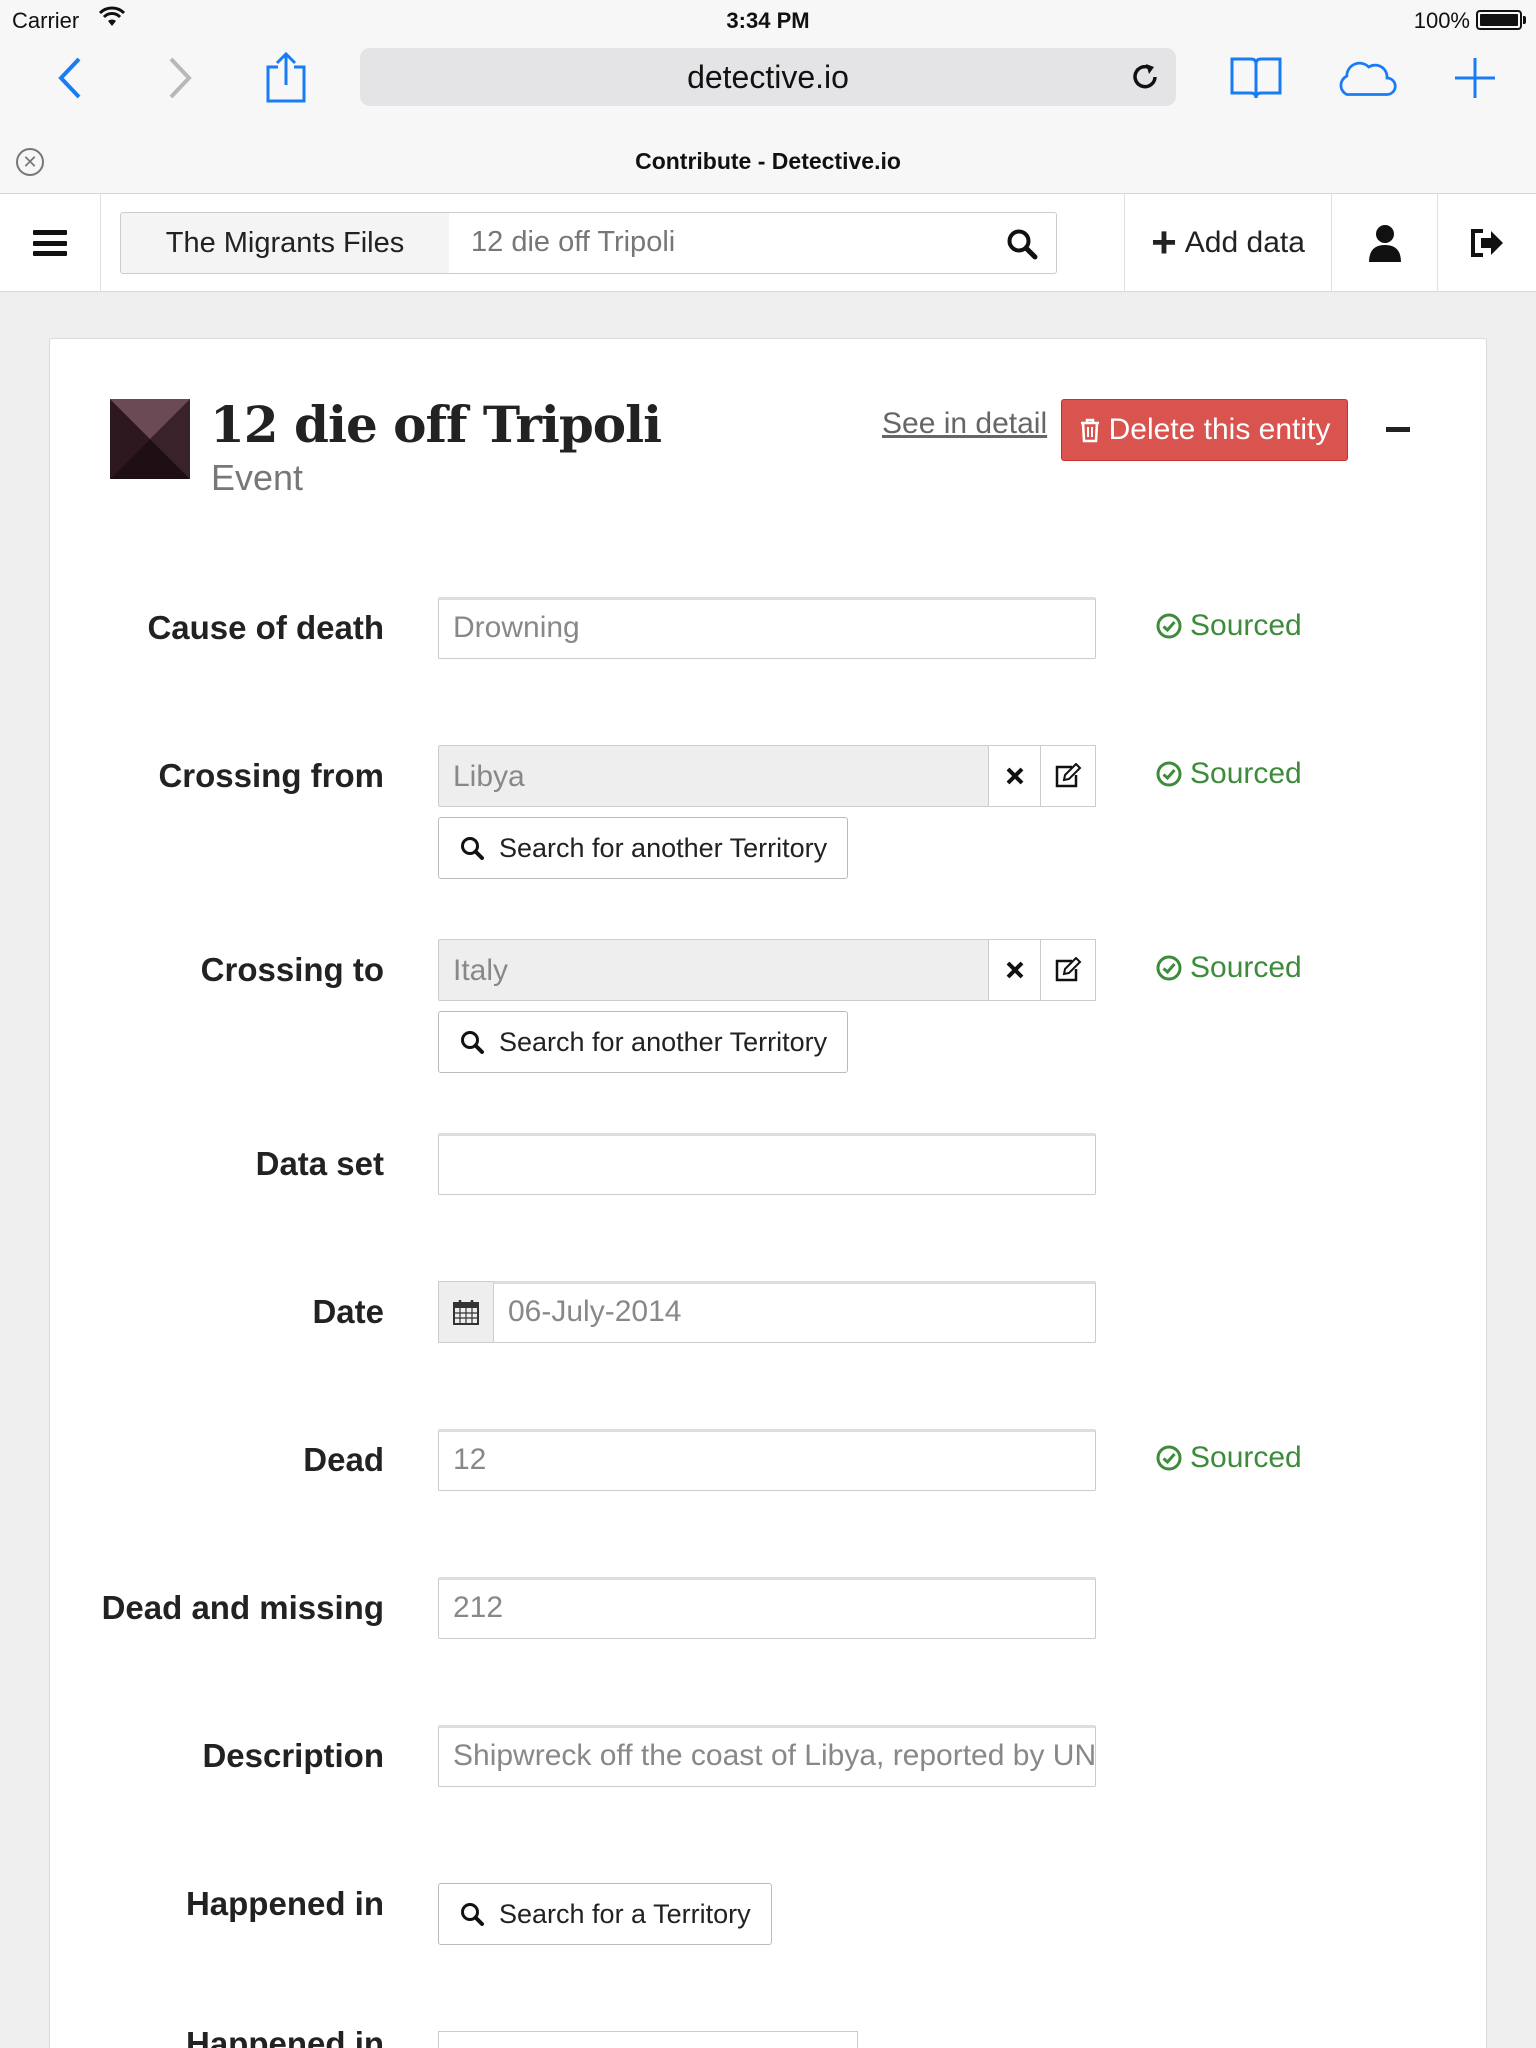 Image resolution: width=1536 pixels, height=2048 pixels. Describe the element at coordinates (713, 970) in the screenshot. I see `crossing-to-field: Italy` at that location.